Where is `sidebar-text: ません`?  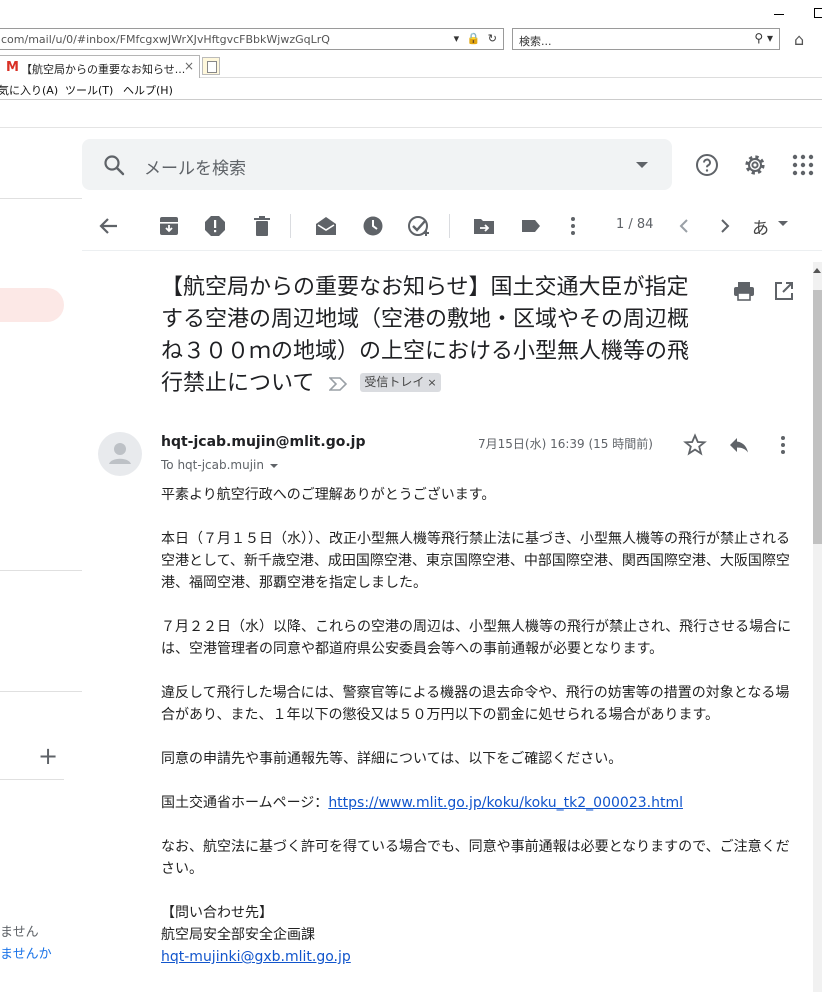
sidebar-text: ません is located at coordinates (19, 932).